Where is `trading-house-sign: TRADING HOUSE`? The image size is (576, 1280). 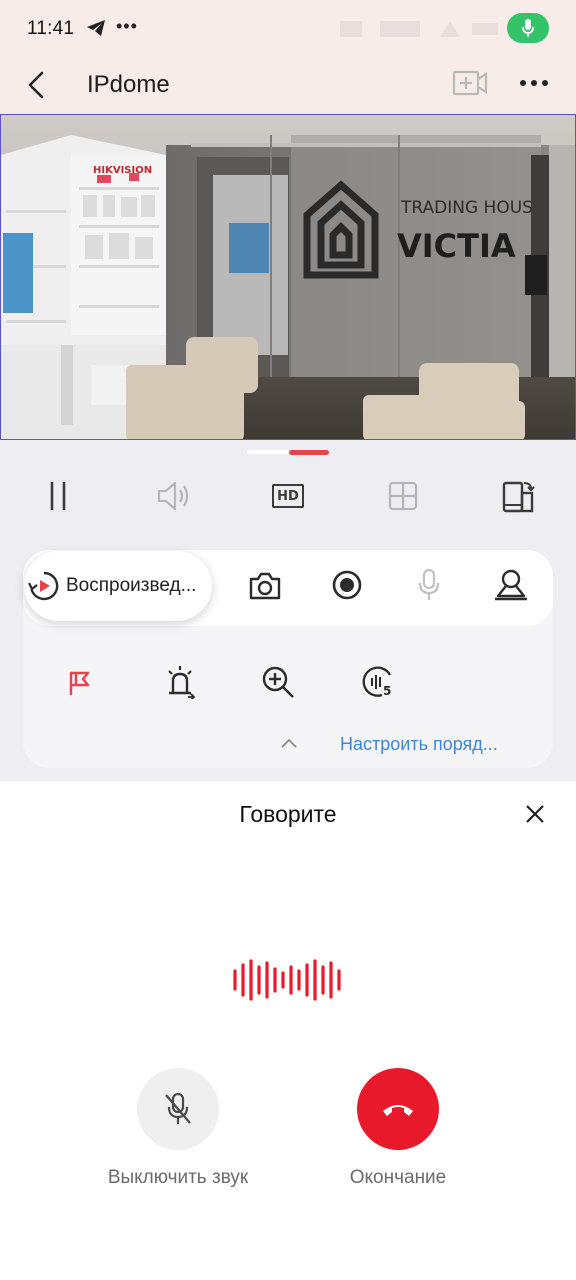 trading-house-sign: TRADING HOUSE is located at coordinates (472, 208).